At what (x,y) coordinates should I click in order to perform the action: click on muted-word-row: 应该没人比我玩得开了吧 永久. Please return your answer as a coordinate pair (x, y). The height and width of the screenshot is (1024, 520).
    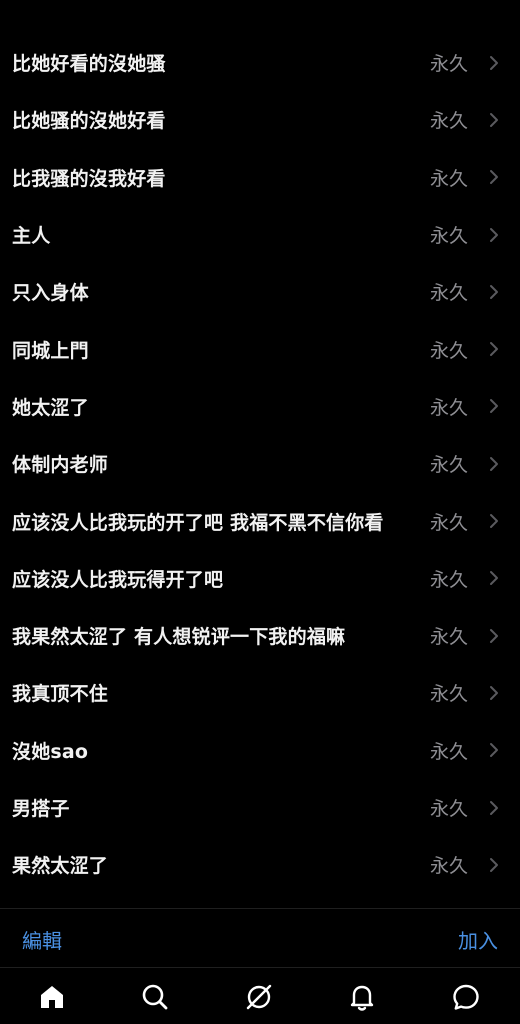
    Looking at the image, I should click on (260, 578).